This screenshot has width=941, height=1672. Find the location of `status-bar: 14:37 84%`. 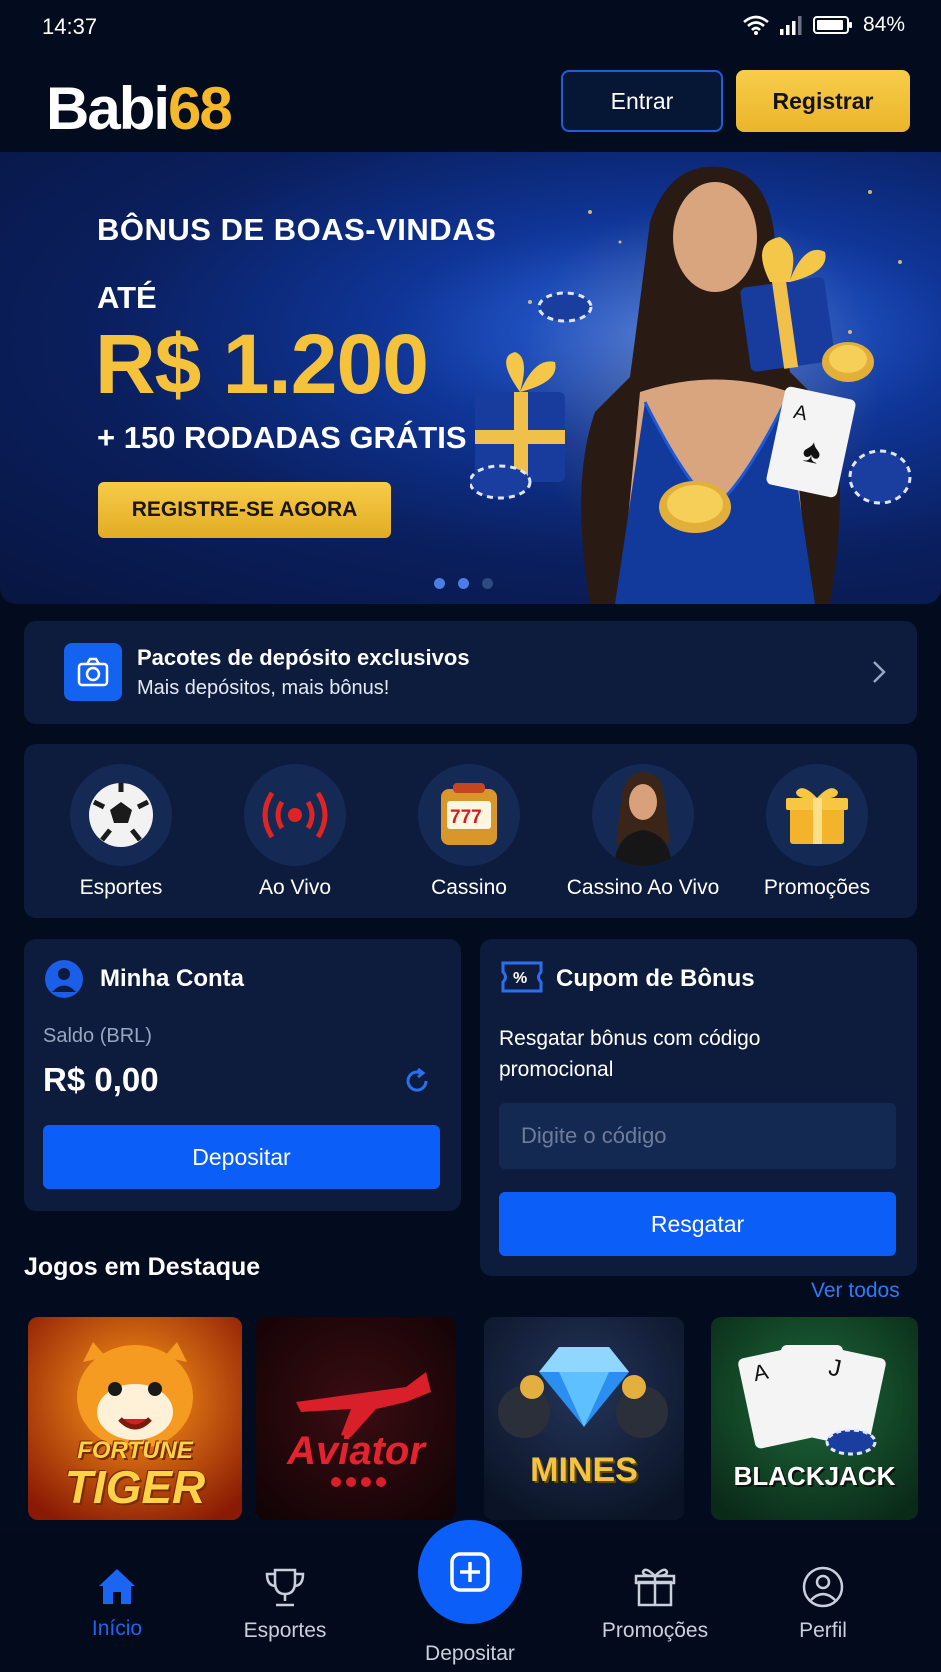

status-bar: 14:37 84% is located at coordinates (470, 26).